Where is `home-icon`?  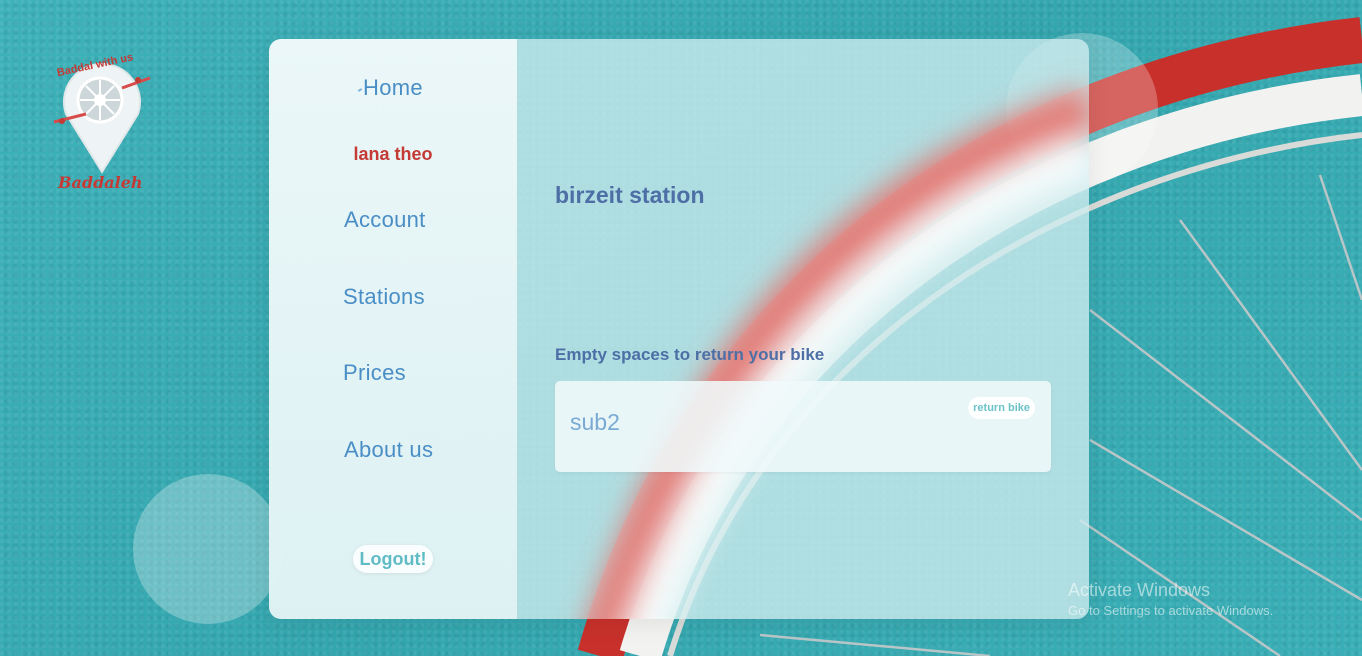 home-icon is located at coordinates (360, 90).